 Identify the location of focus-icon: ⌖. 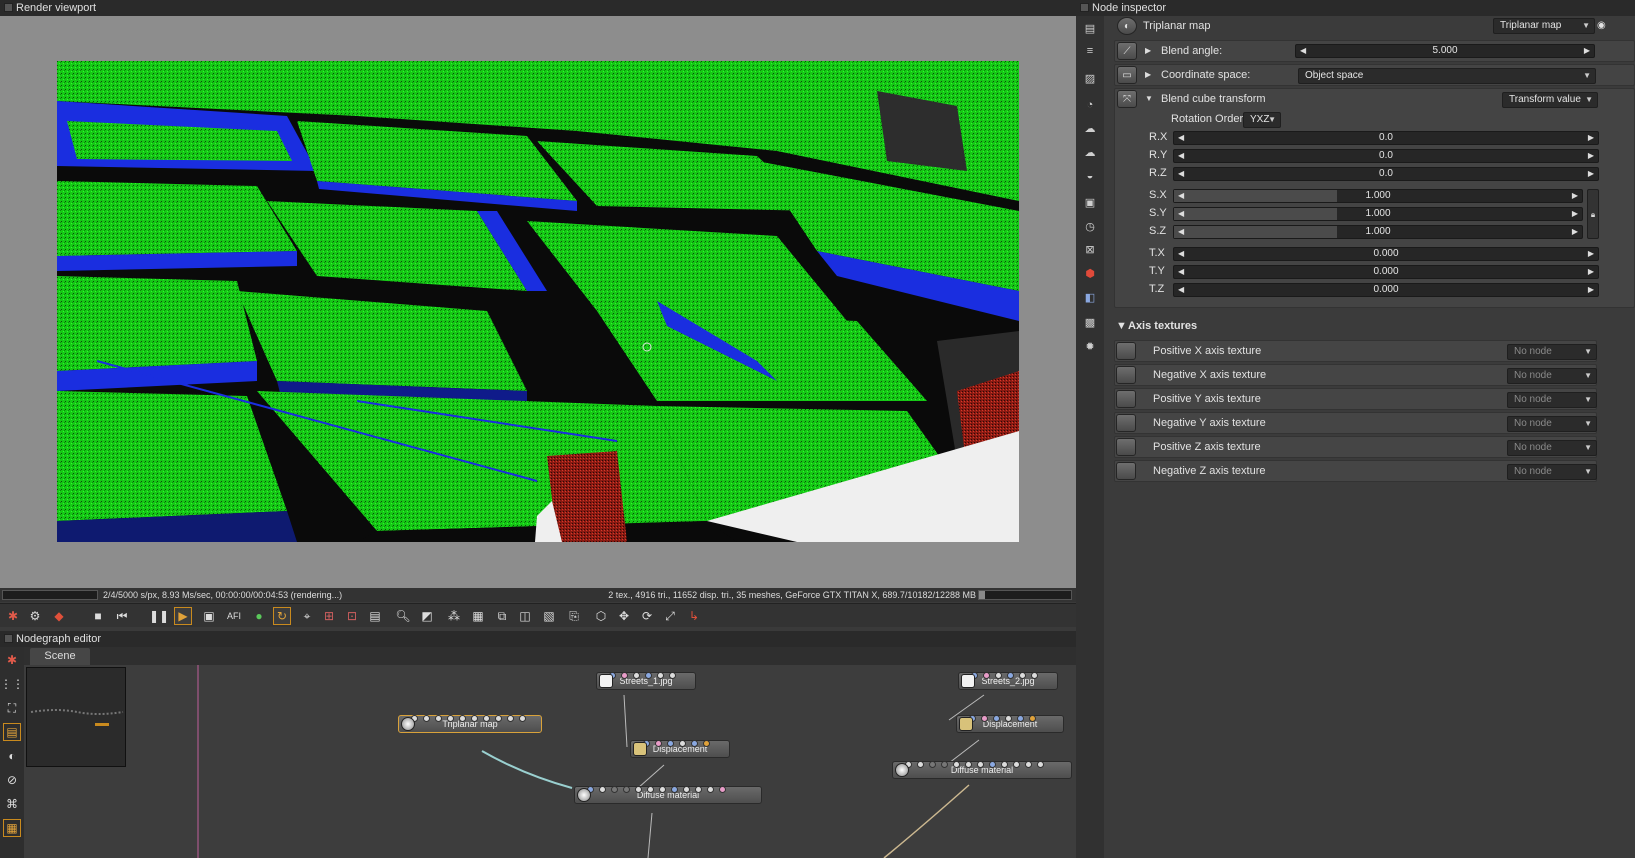
(307, 616).